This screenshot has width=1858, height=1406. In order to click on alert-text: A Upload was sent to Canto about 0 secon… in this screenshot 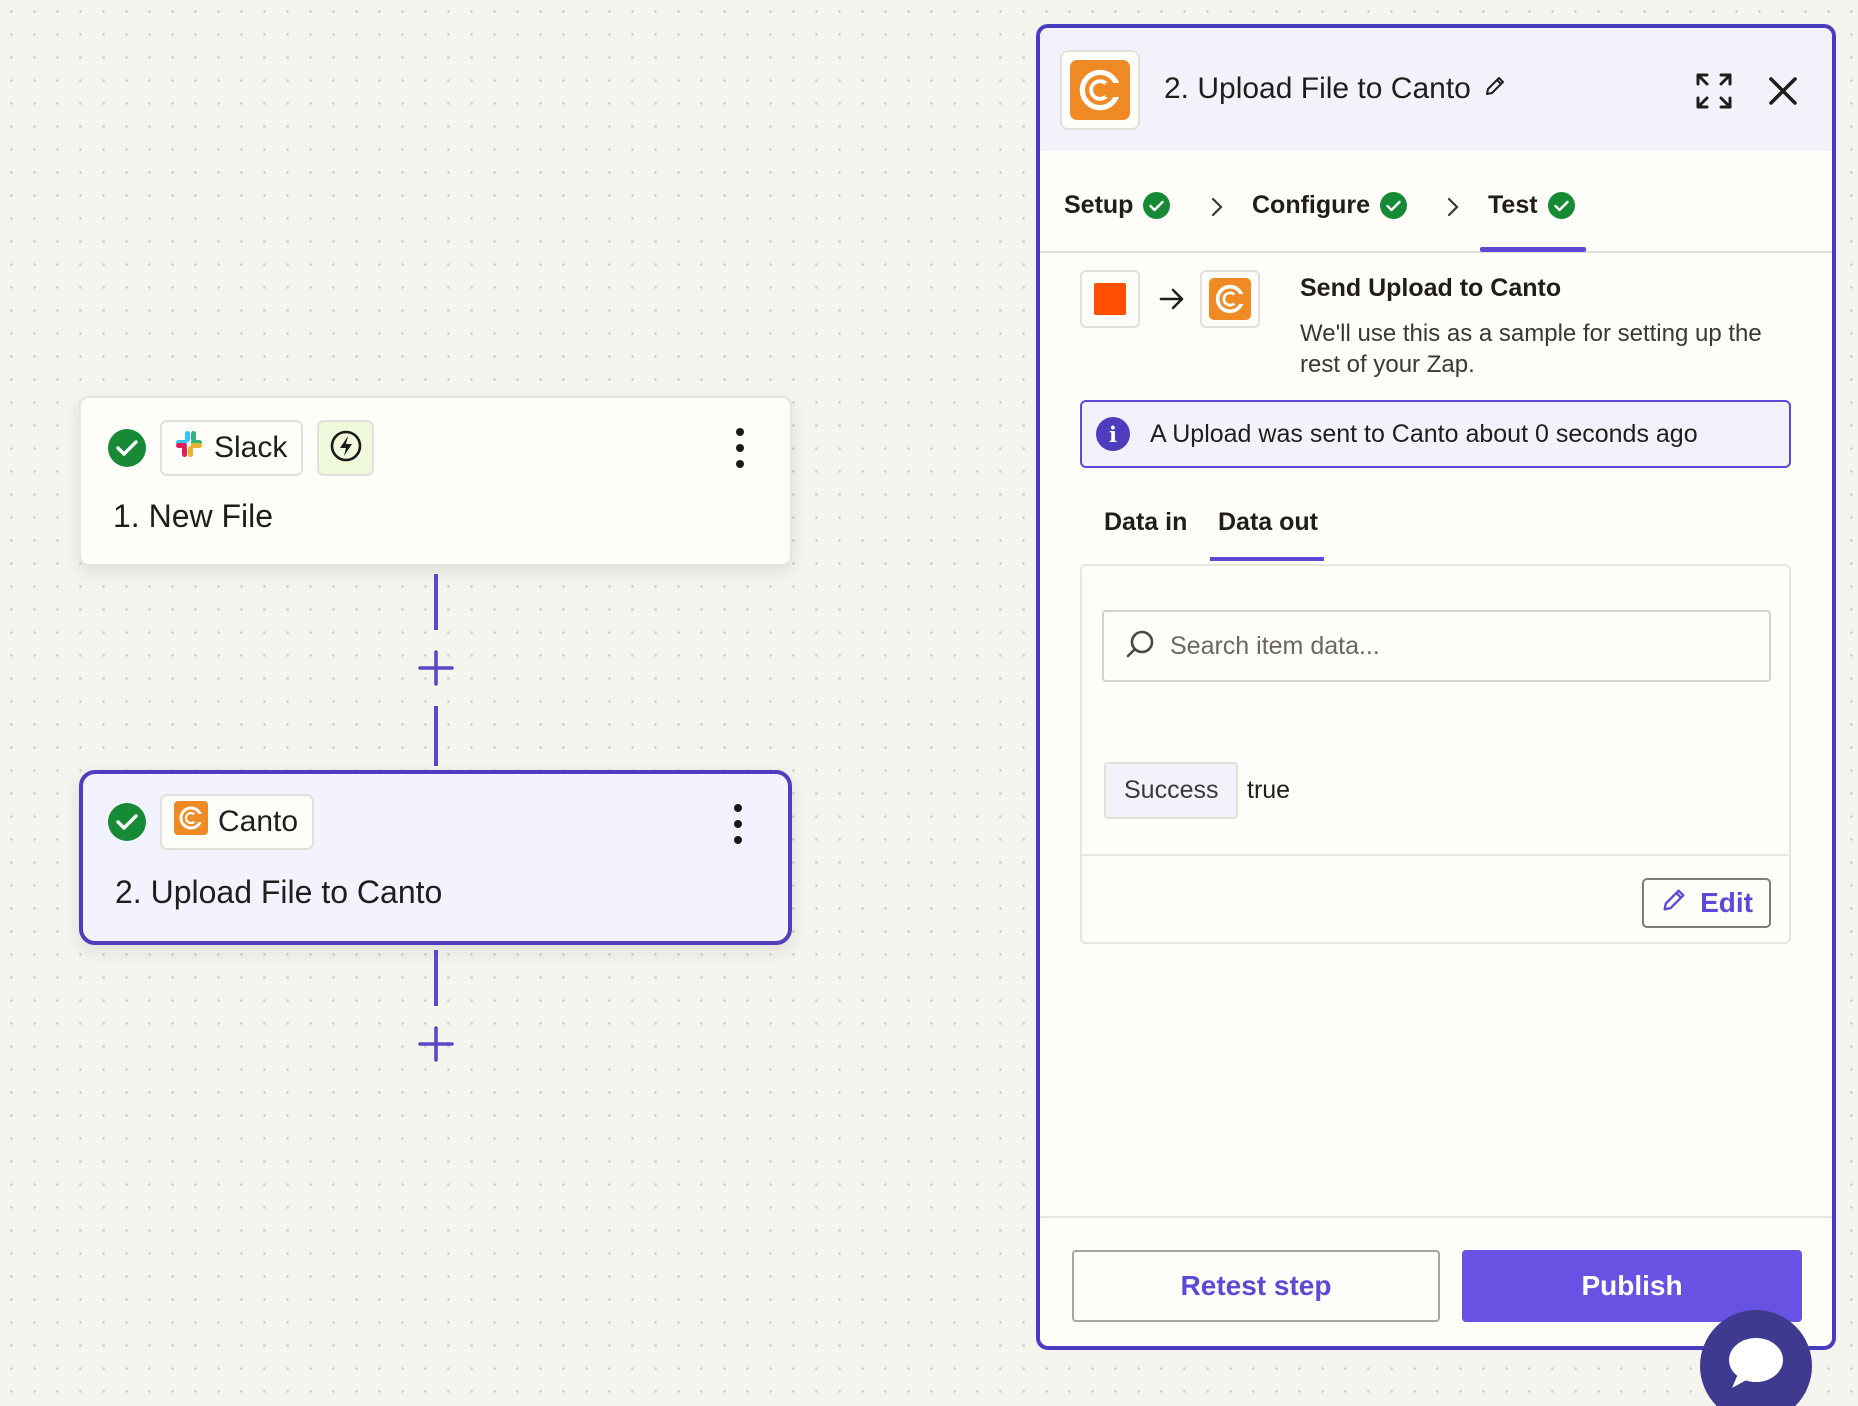, I will do `click(1424, 433)`.